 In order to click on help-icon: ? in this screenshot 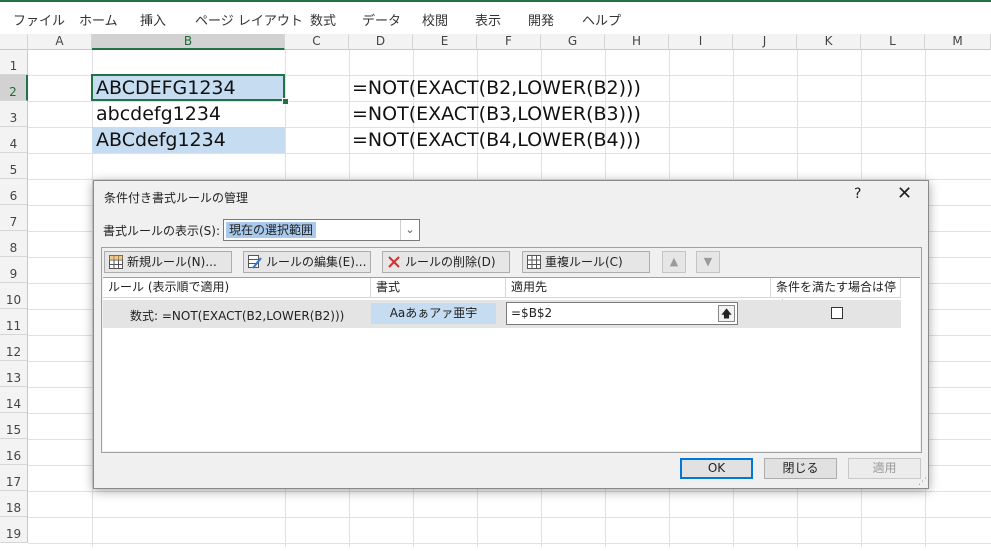, I will do `click(857, 194)`.